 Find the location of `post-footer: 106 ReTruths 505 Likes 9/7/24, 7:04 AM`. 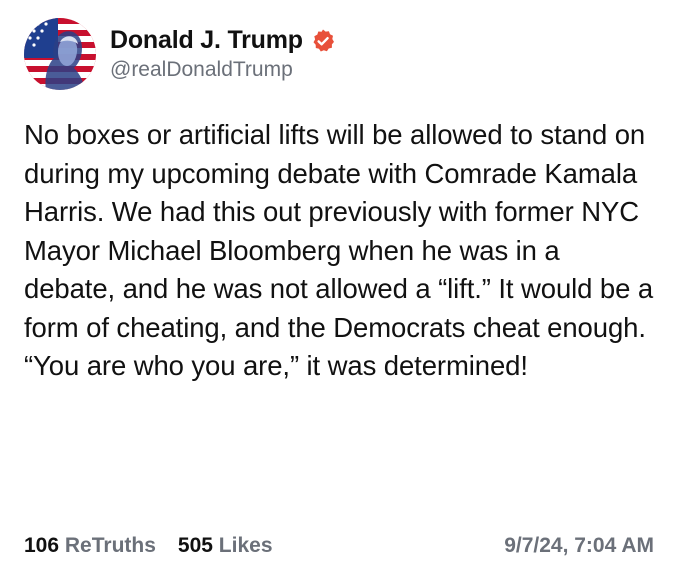

post-footer: 106 ReTruths 505 Likes 9/7/24, 7:04 AM is located at coordinates (339, 546).